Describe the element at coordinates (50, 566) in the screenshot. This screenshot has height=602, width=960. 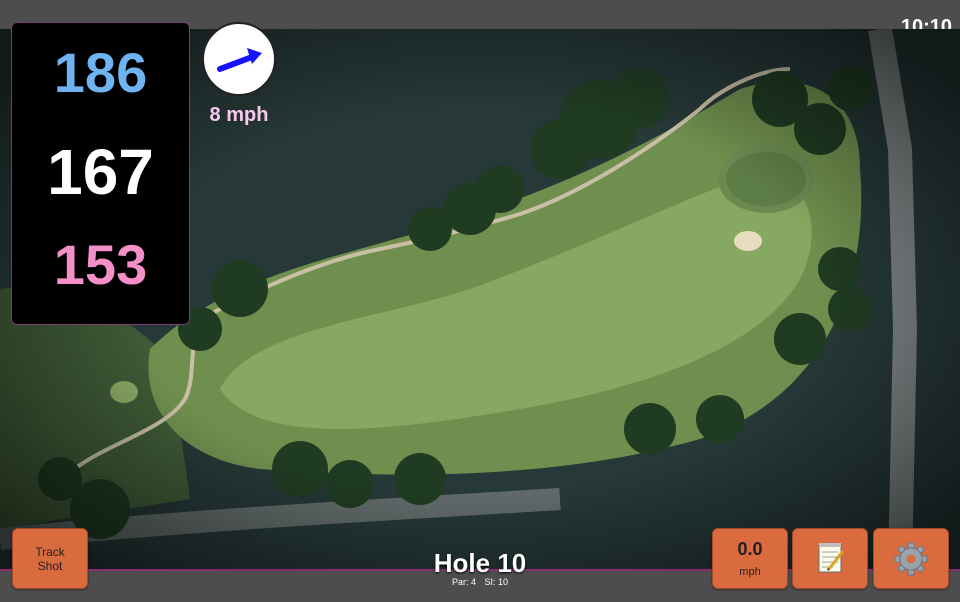
I see `track-shot-label-2: Shot` at that location.